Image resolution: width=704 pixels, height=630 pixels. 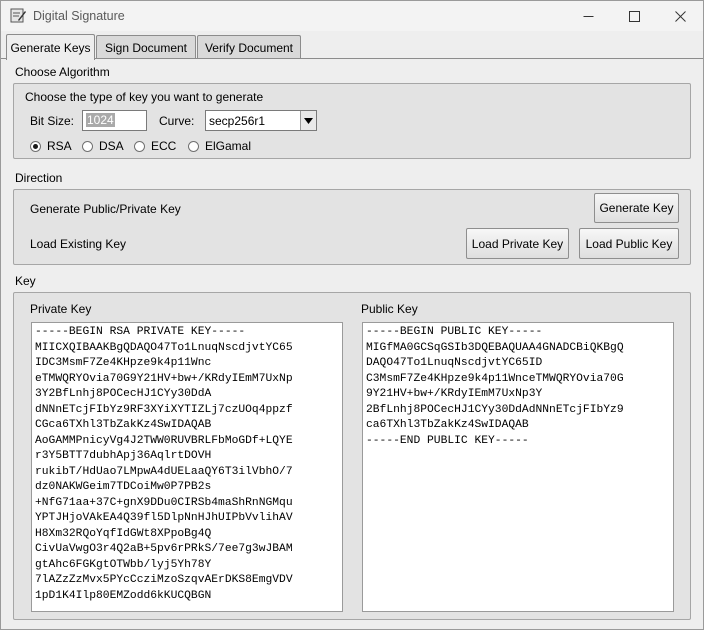 I want to click on curve-selected-value: secp256r1, so click(x=237, y=121).